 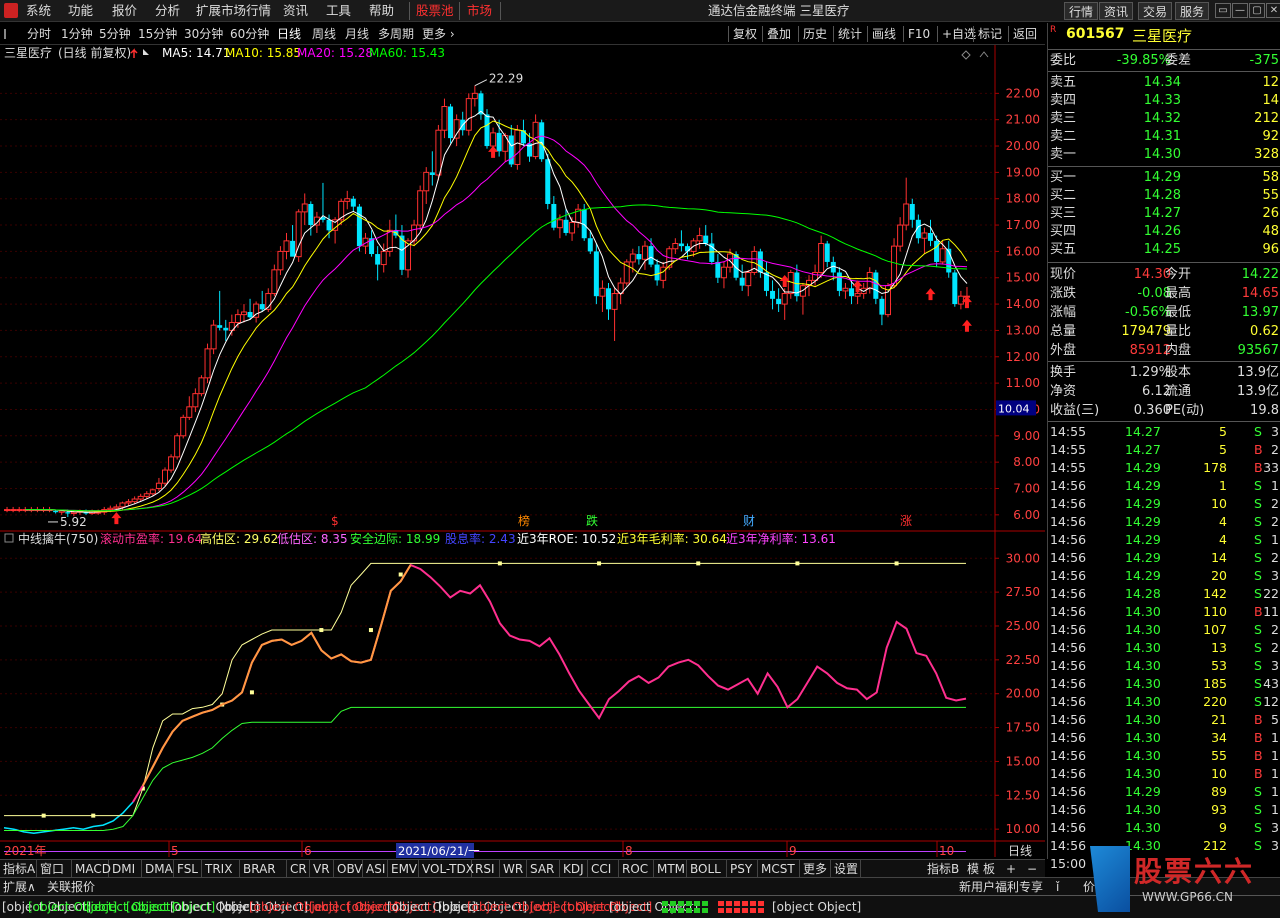 I want to click on top-right-button: 资讯, so click(x=1116, y=11).